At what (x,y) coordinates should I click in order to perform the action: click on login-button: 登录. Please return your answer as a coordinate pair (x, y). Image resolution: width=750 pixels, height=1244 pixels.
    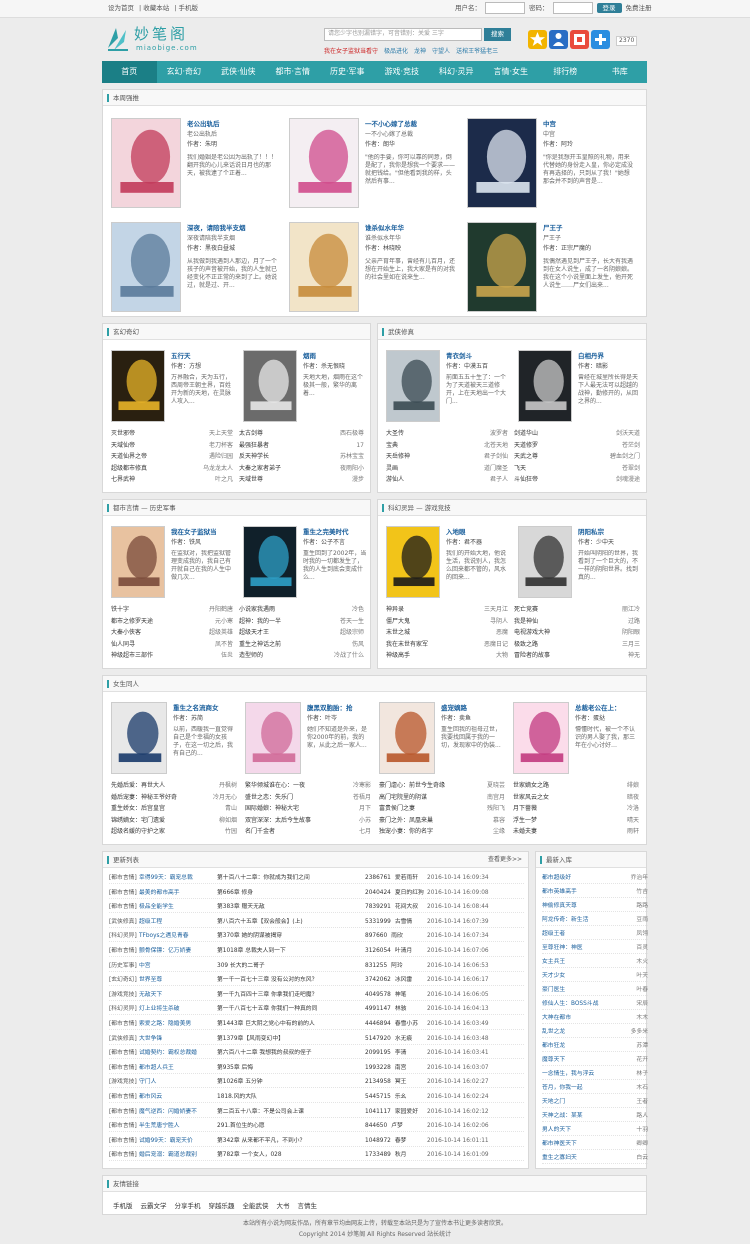
    Looking at the image, I should click on (609, 8).